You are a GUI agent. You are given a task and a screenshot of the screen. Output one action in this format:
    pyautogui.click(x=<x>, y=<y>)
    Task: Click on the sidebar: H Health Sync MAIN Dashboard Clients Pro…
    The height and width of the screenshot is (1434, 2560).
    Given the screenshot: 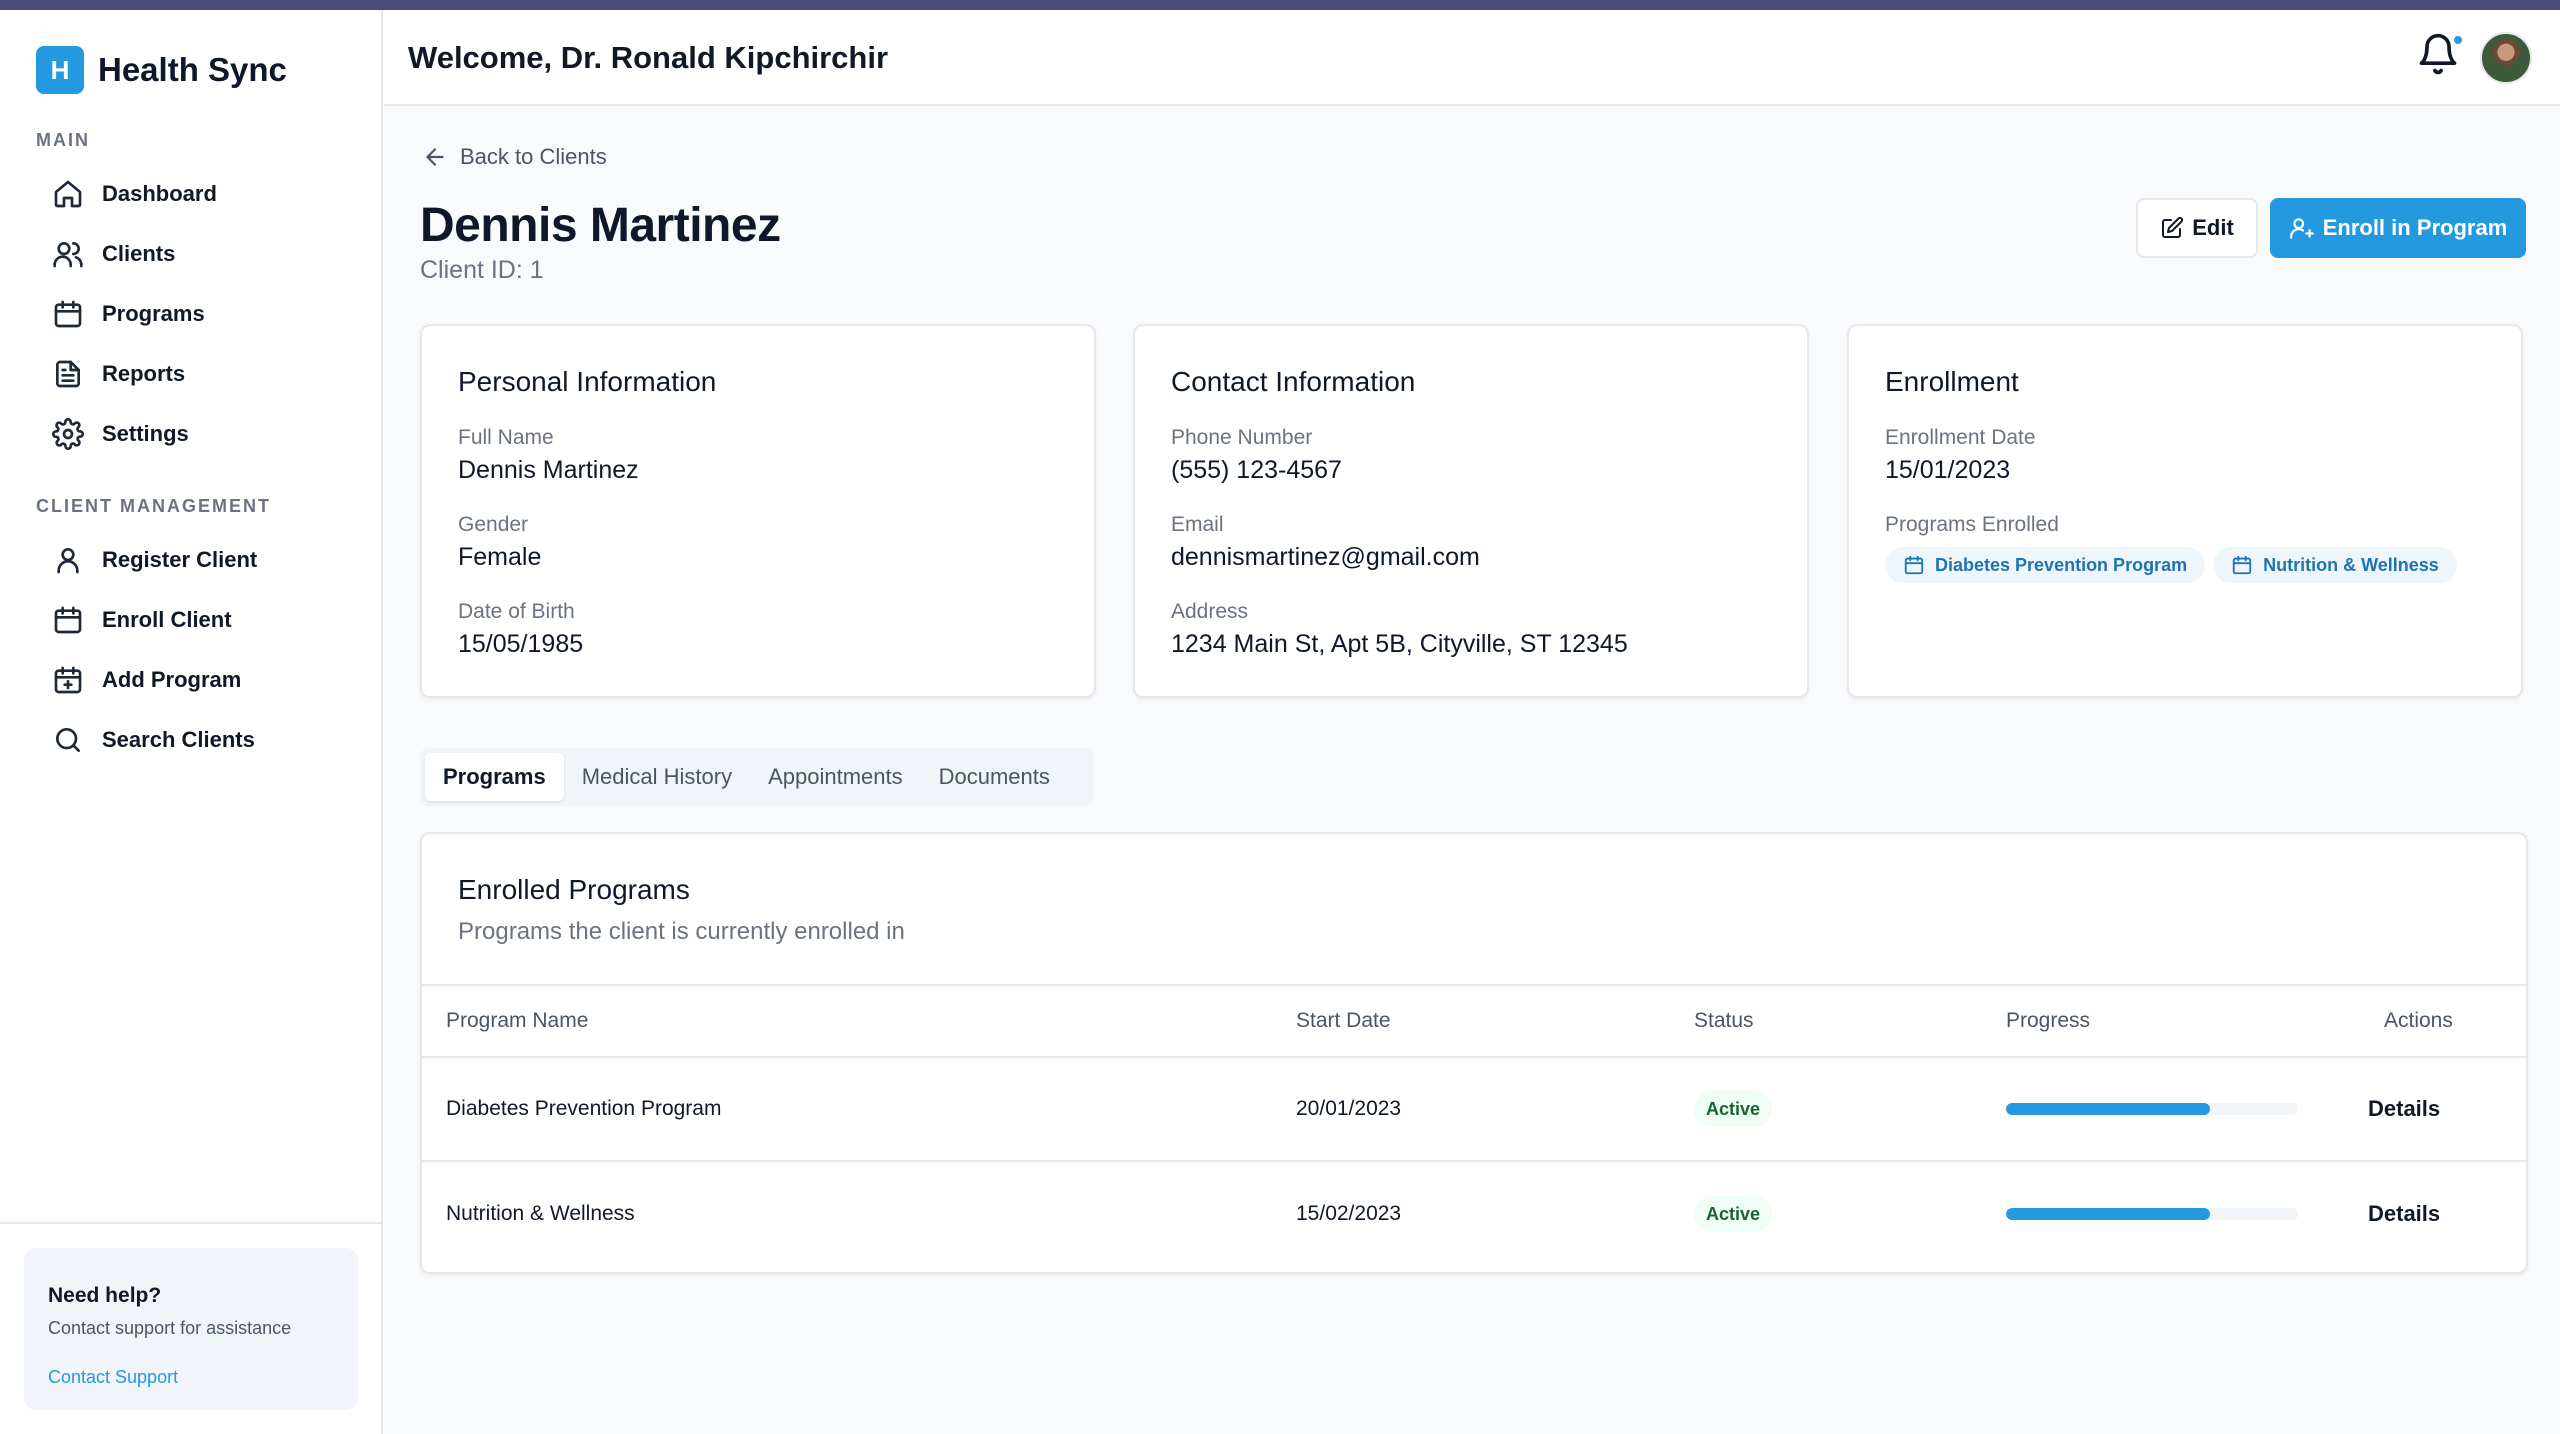 What is the action you would take?
    pyautogui.click(x=191, y=722)
    